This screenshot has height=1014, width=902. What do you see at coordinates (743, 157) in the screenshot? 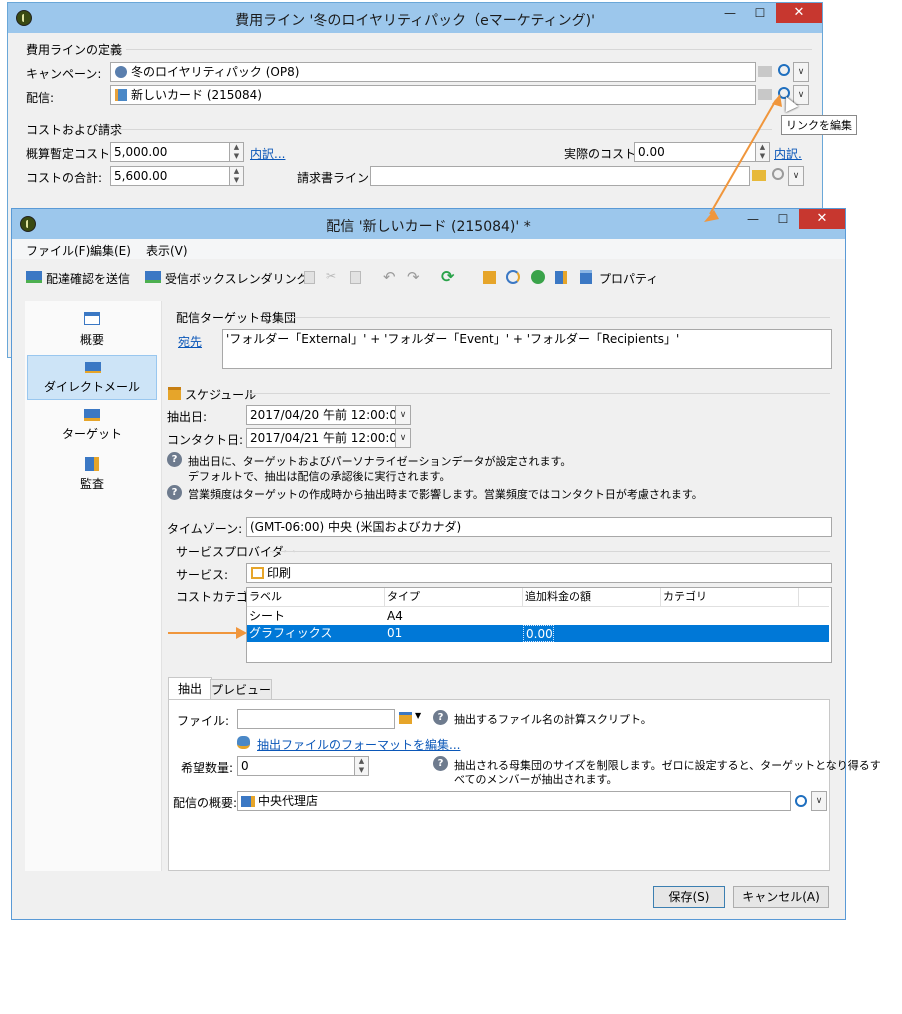
I see `arrow-edit-link` at bounding box center [743, 157].